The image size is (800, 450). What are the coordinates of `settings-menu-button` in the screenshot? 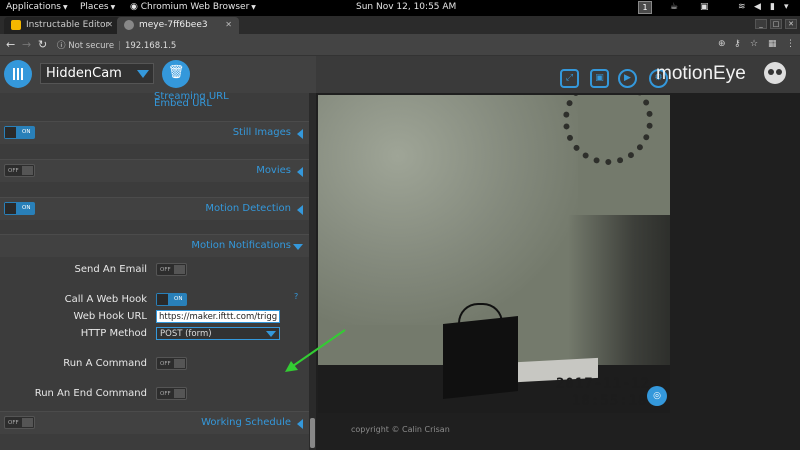 It's located at (18, 74).